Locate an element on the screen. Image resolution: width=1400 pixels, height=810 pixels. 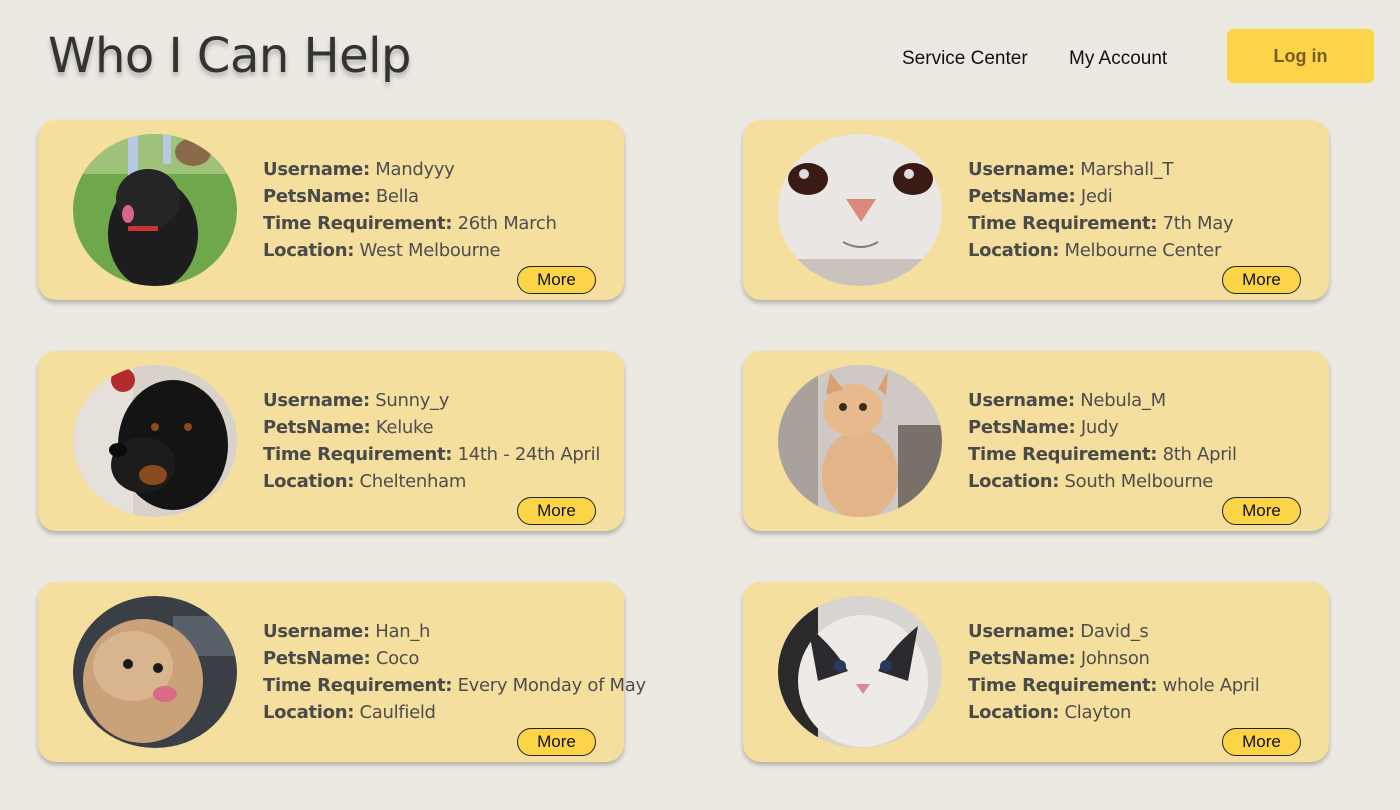
location-value: Cheltenham is located at coordinates (413, 481).